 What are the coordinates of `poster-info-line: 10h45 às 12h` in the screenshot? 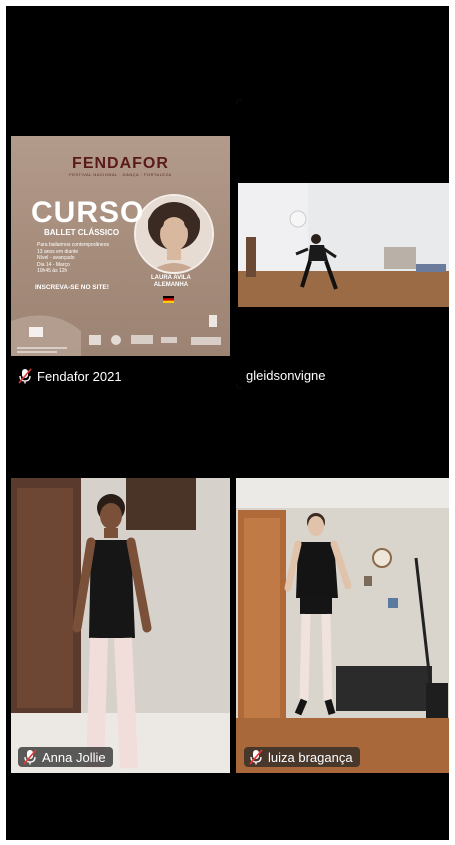 It's located at (52, 271).